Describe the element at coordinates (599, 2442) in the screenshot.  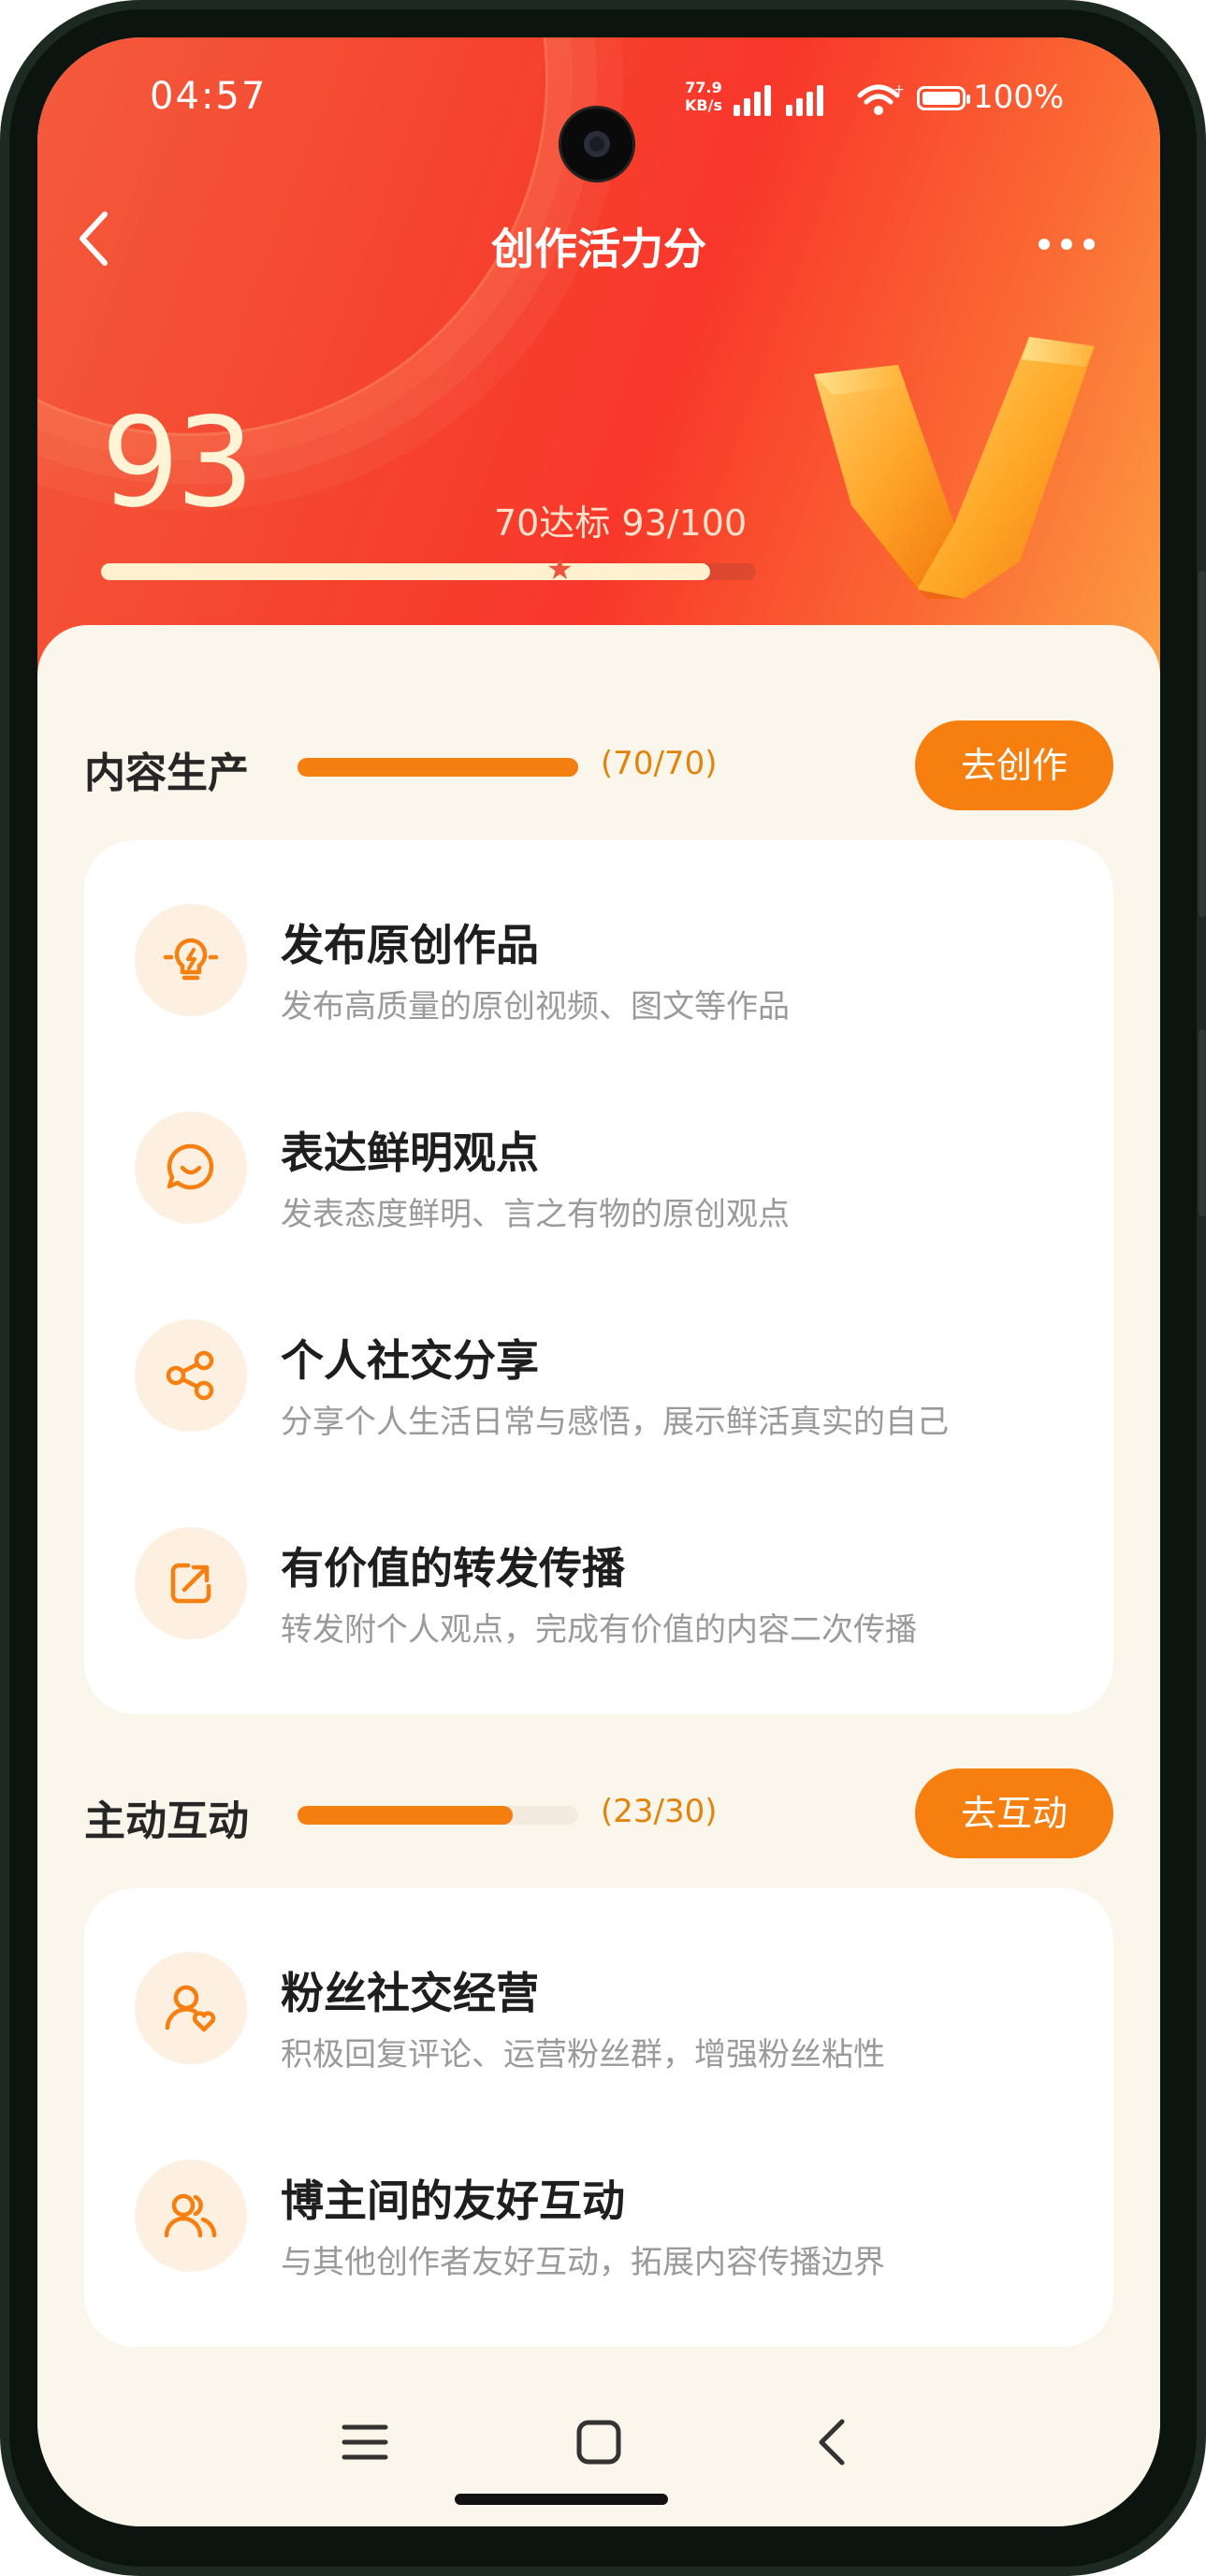
I see `home-square-icon` at that location.